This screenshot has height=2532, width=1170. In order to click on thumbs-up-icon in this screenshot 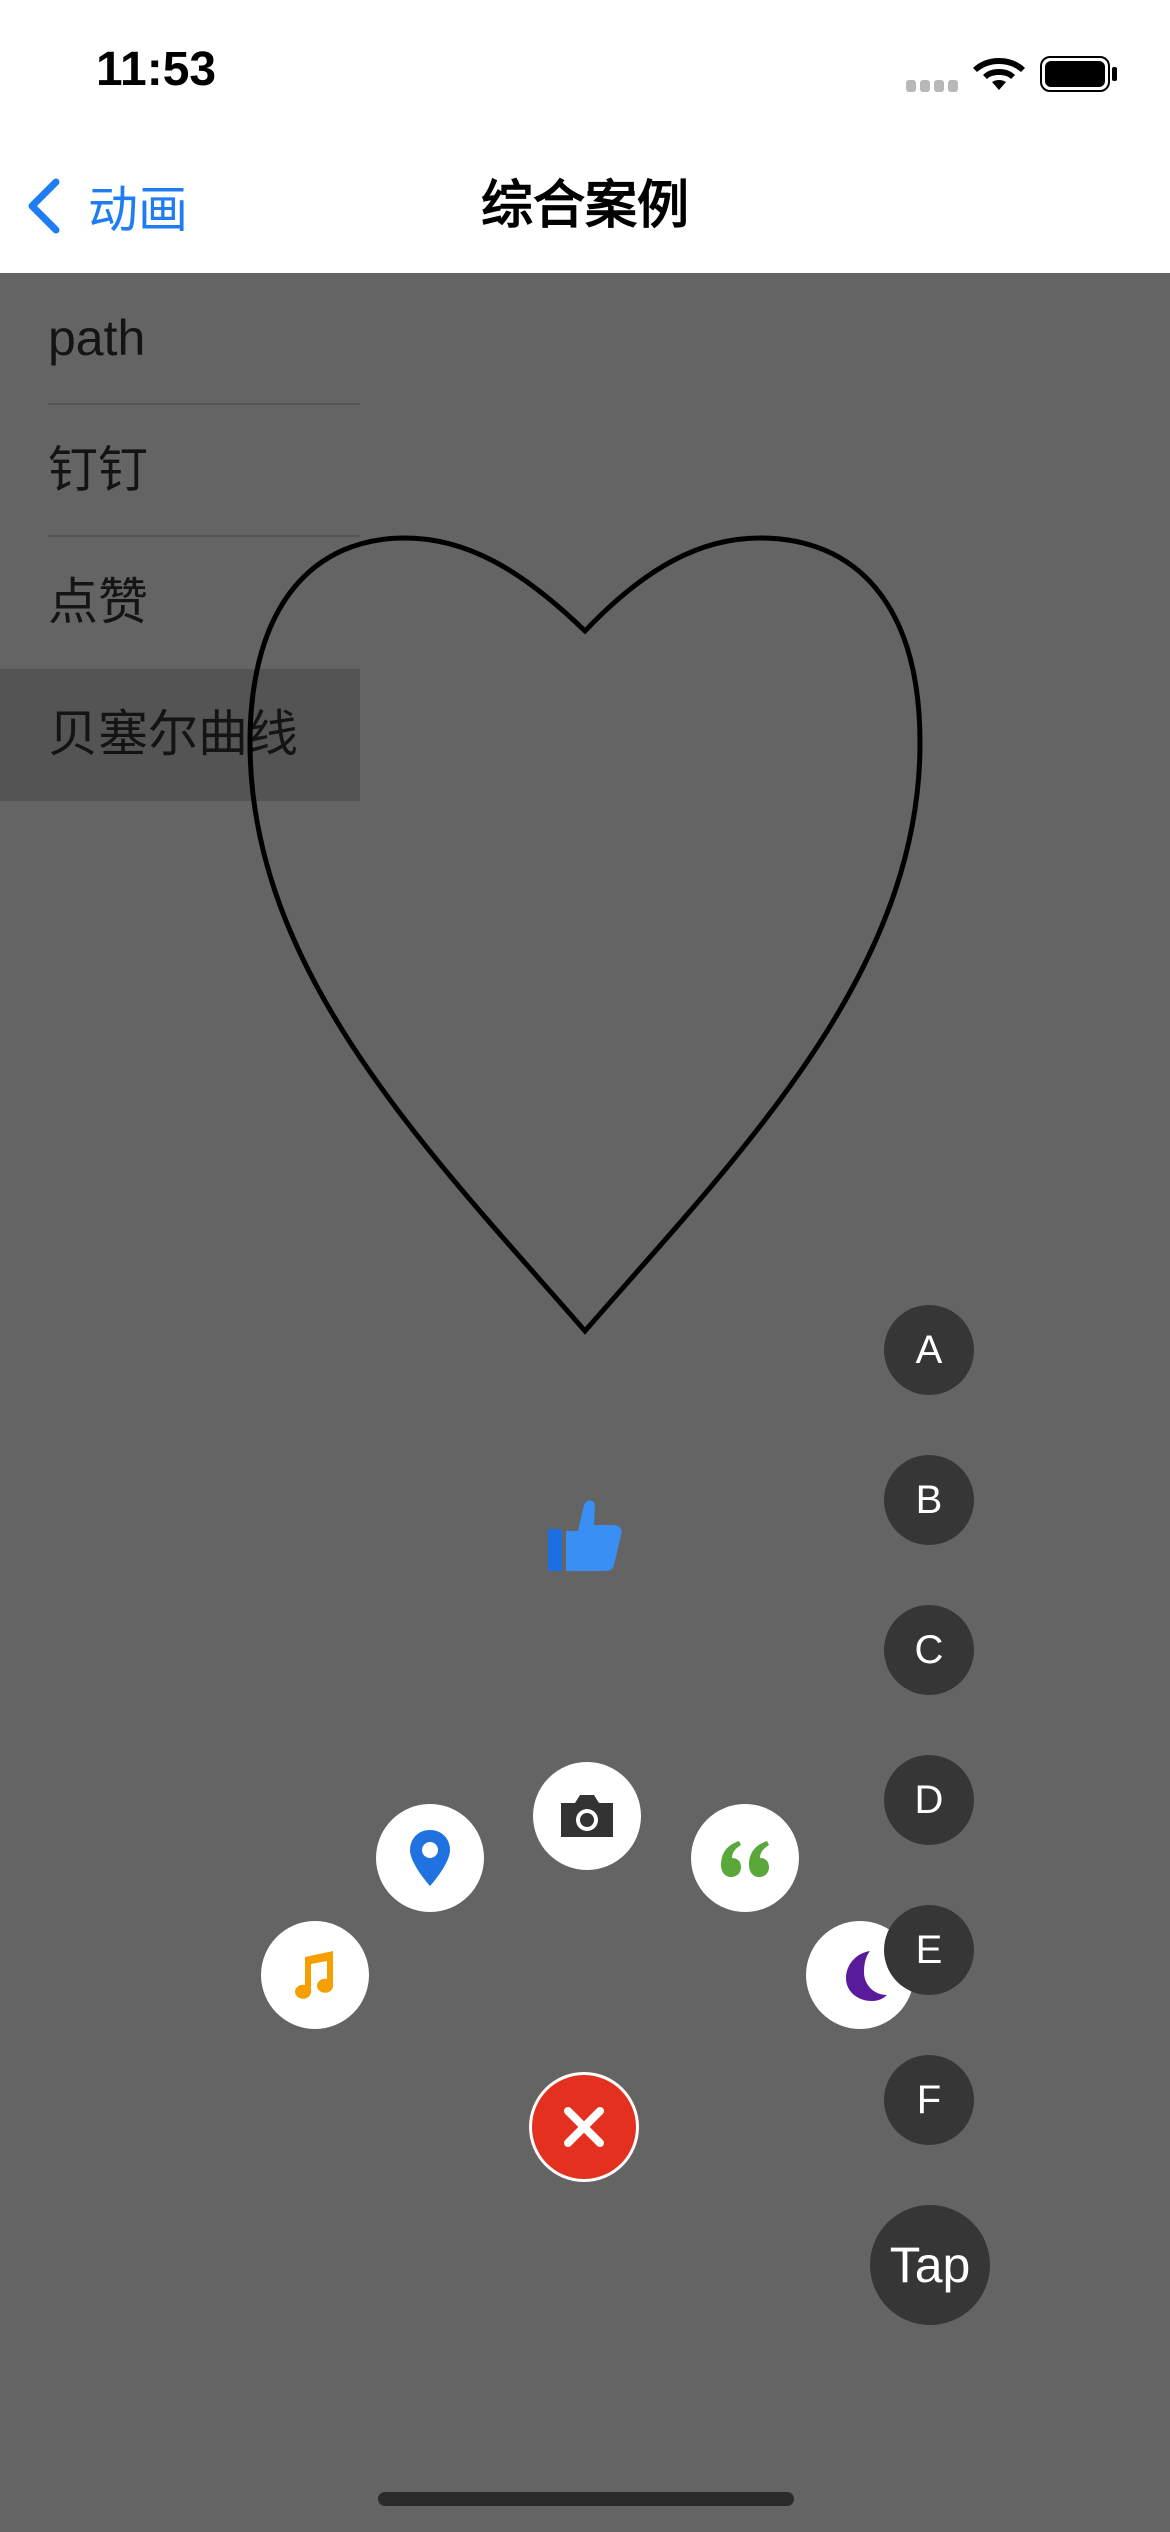, I will do `click(584, 1535)`.